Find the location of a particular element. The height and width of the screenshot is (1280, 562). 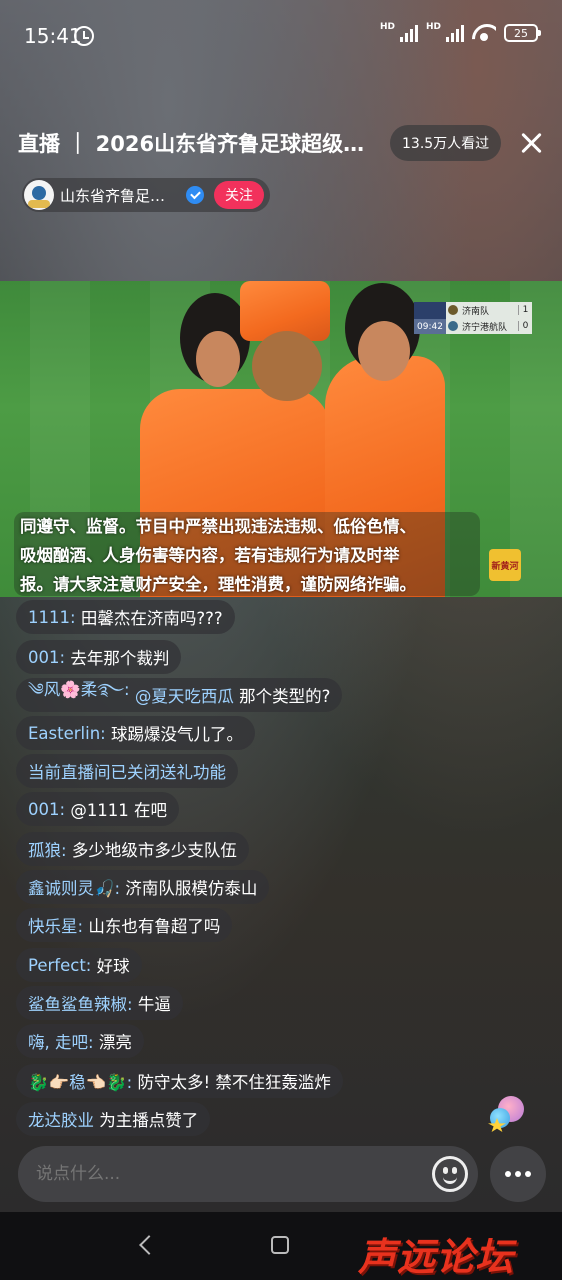

comment-user: 快乐星: is located at coordinates (55, 925).